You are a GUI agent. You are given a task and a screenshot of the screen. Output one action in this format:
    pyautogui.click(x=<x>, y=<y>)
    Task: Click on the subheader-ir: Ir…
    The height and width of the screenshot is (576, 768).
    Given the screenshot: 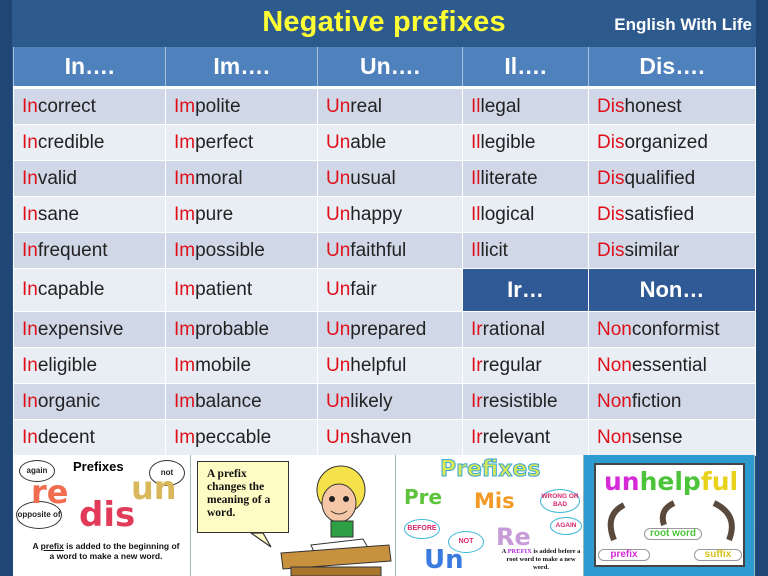 What is the action you would take?
    pyautogui.click(x=525, y=290)
    